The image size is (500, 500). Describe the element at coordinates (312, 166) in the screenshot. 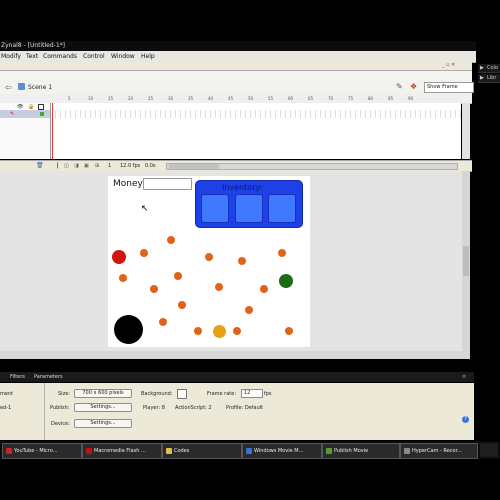

I see `timeline-horizontal-scrollbar` at that location.